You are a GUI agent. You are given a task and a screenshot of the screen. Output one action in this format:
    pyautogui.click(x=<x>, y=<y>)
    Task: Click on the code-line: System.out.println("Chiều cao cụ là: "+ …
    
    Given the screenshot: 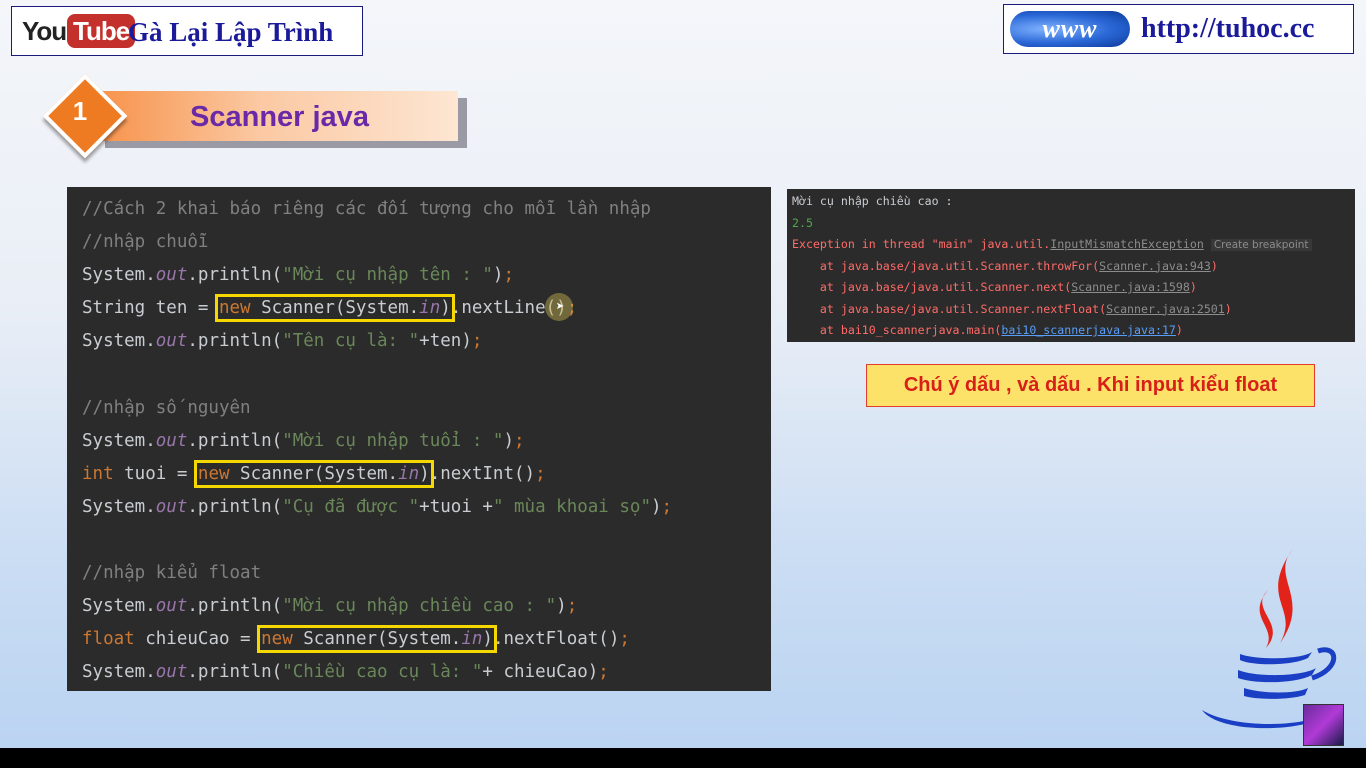 What is the action you would take?
    pyautogui.click(x=345, y=672)
    